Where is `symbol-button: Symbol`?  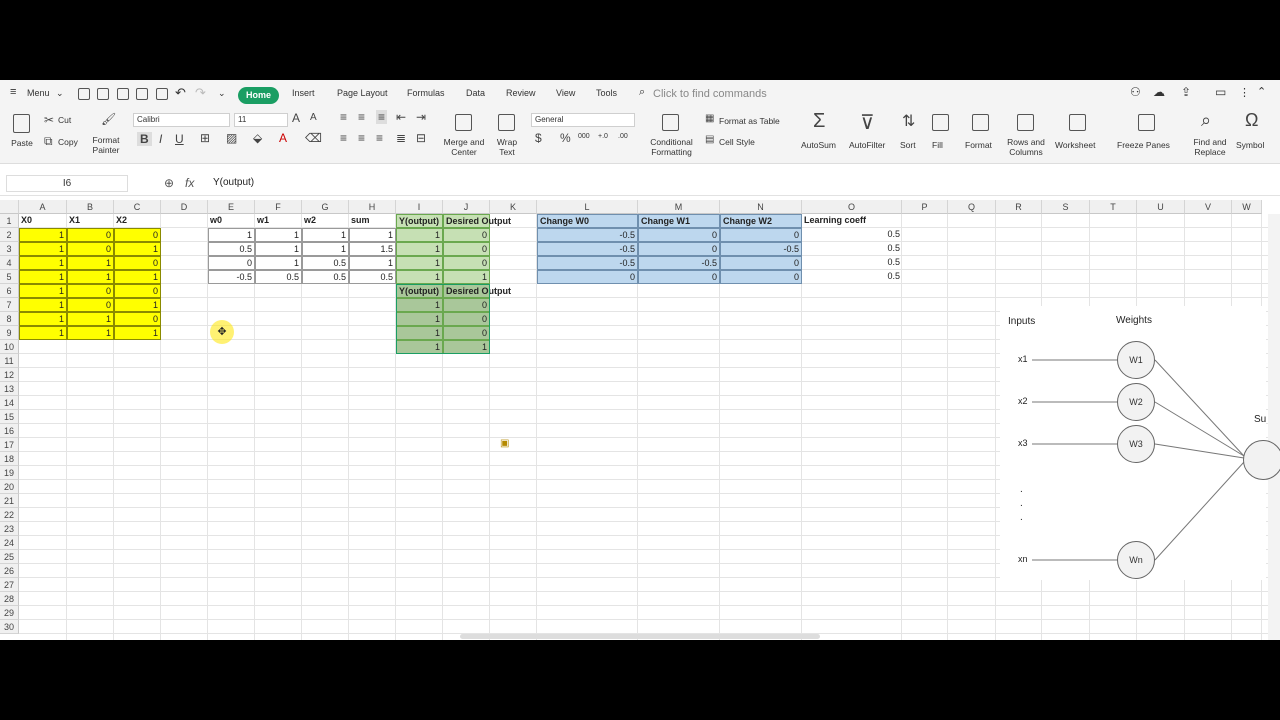
symbol-button: Symbol is located at coordinates (1250, 145).